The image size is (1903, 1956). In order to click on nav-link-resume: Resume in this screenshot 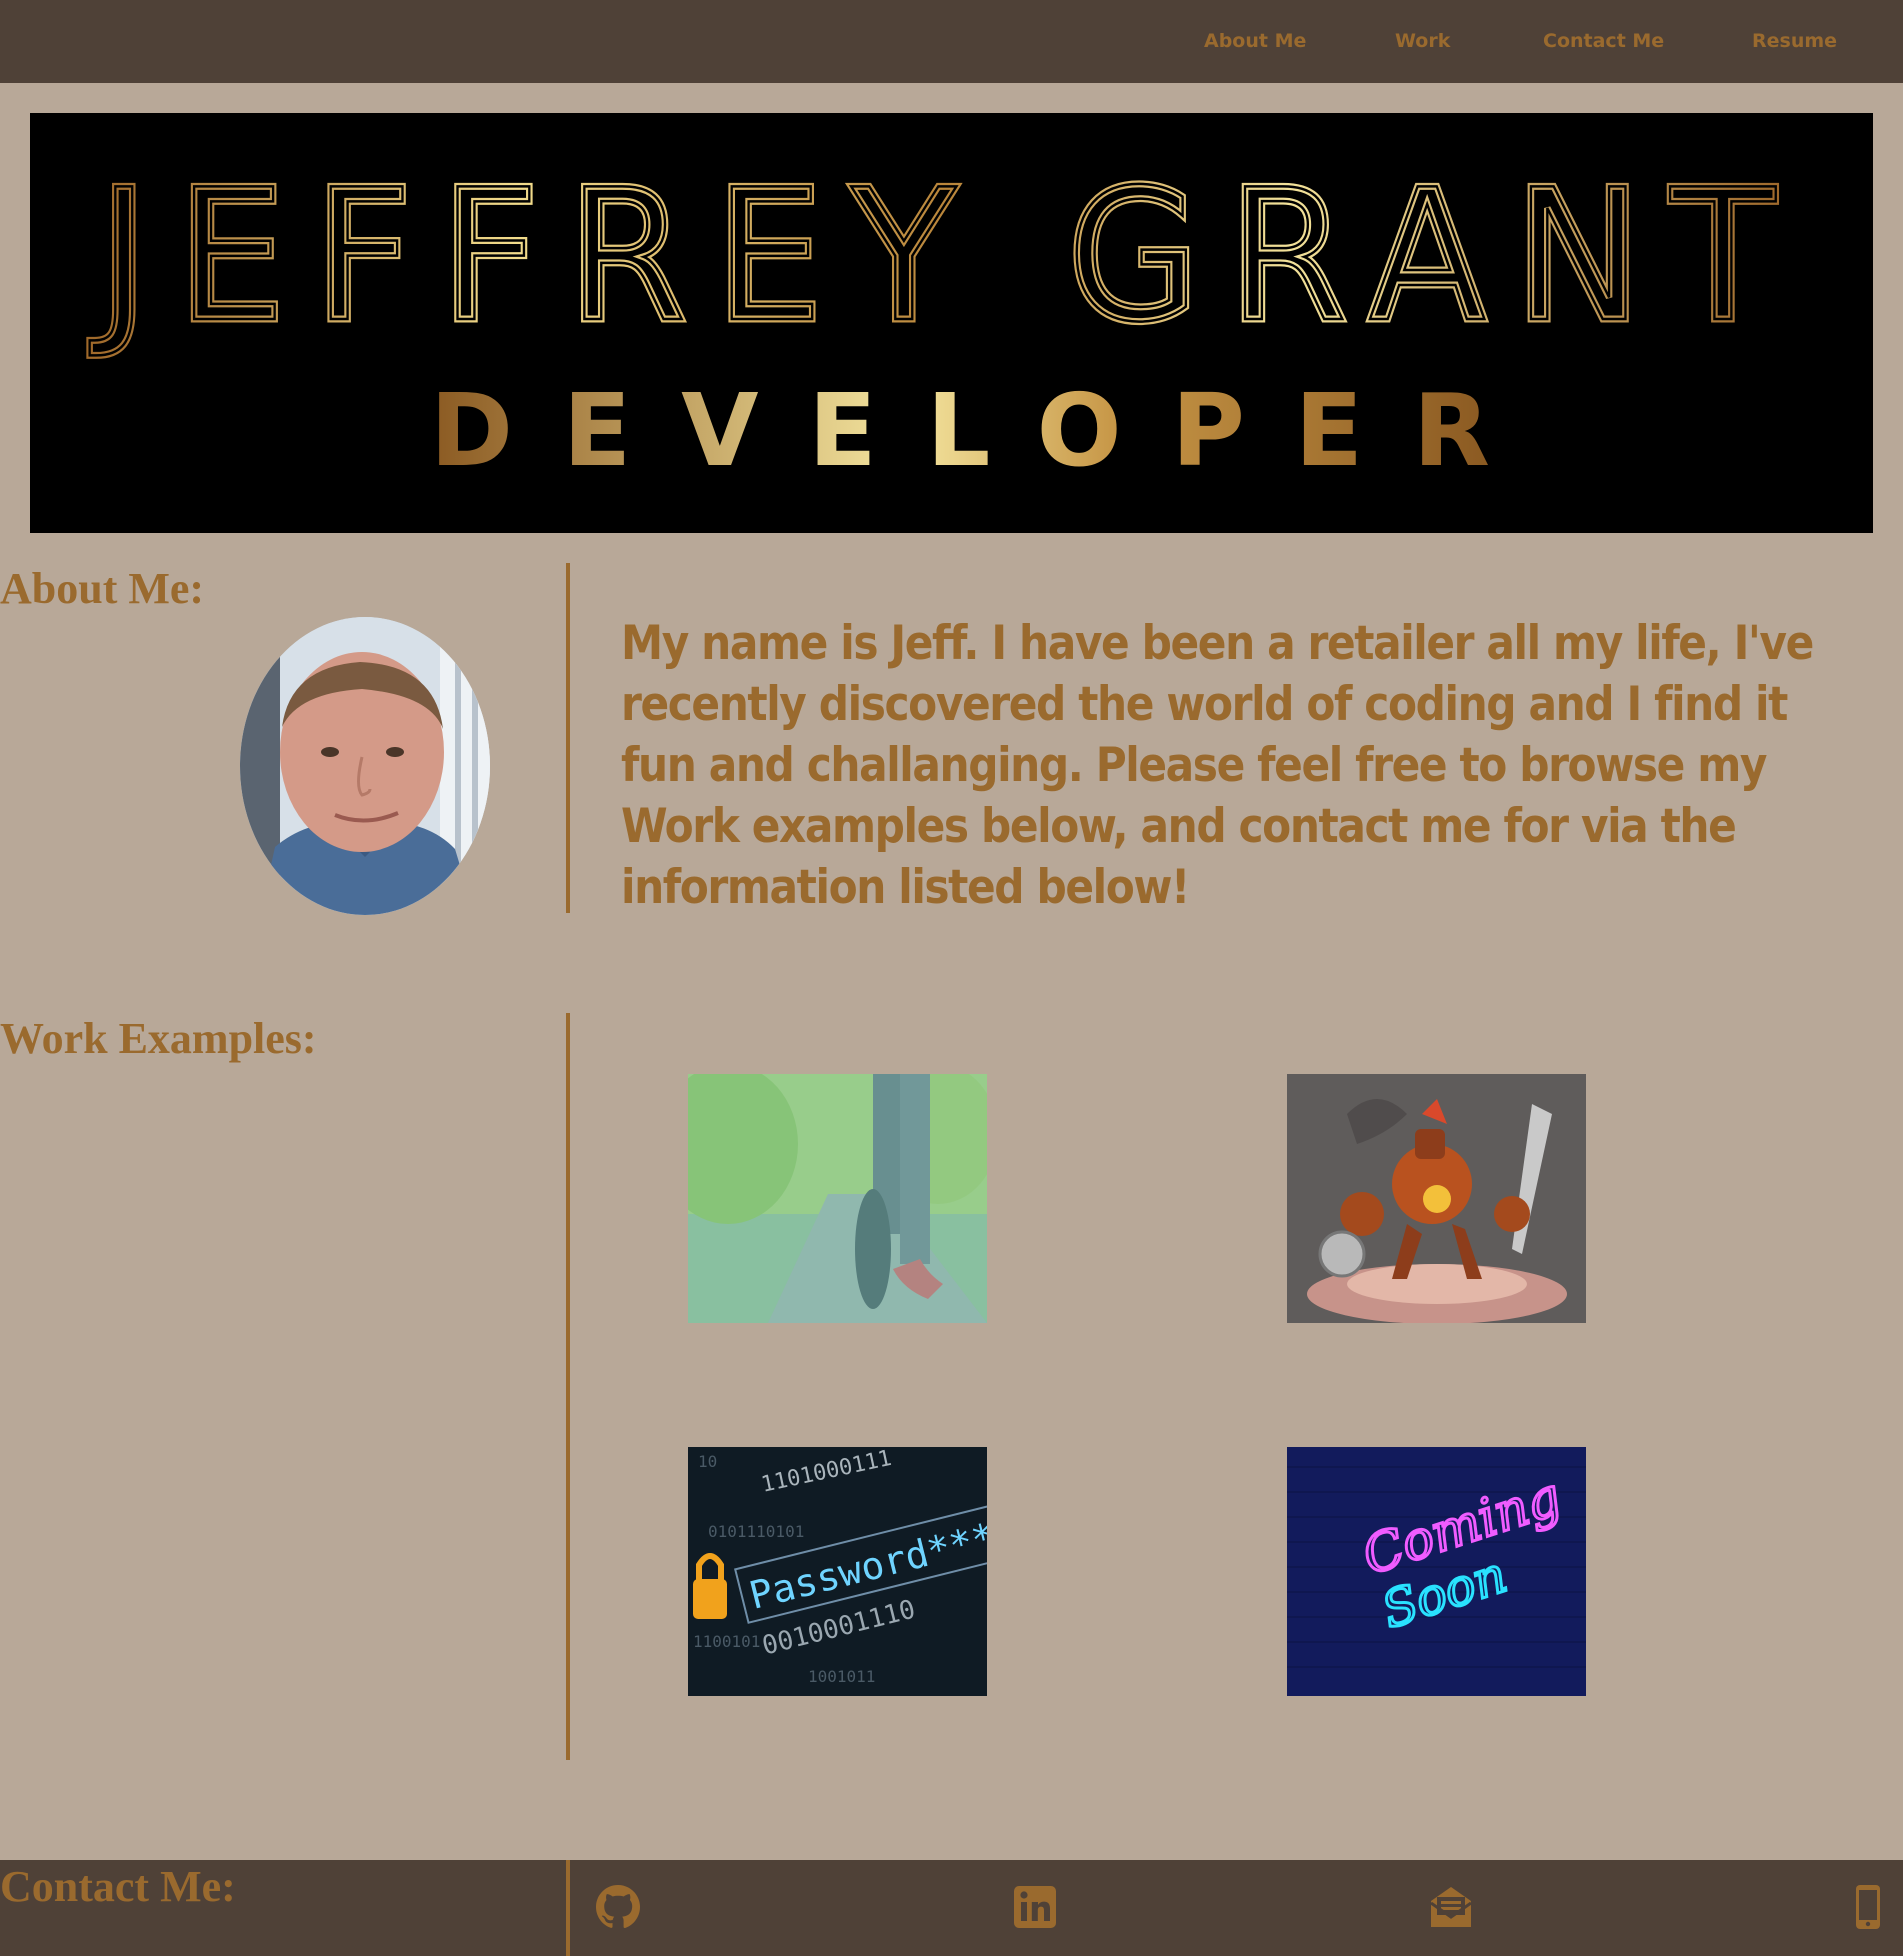, I will do `click(1794, 41)`.